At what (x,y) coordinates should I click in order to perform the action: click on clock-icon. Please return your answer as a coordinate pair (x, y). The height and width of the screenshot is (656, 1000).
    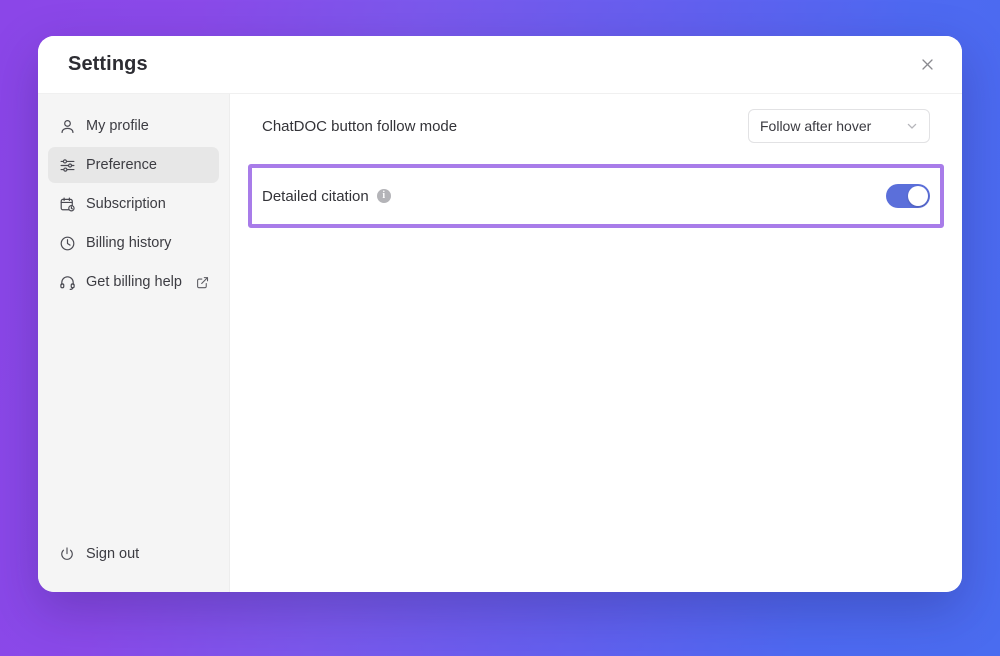
    Looking at the image, I should click on (67, 243).